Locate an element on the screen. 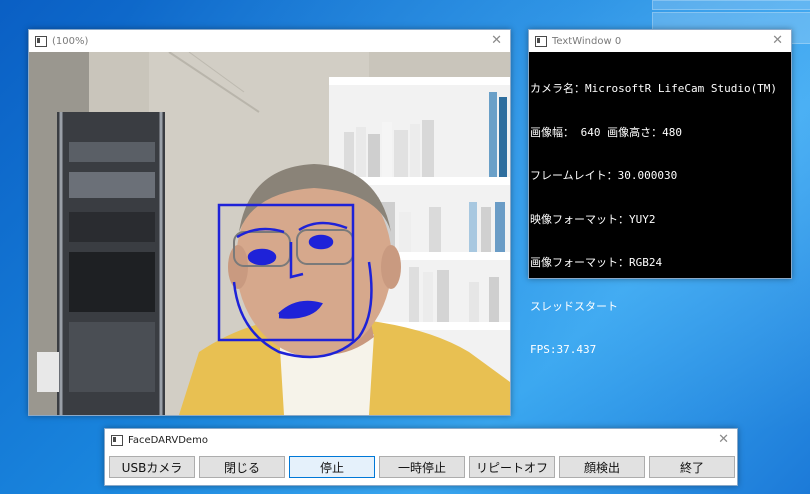  console-line: カメラ名：MicrosoftR LifeCam Studio(TM) is located at coordinates (654, 88).